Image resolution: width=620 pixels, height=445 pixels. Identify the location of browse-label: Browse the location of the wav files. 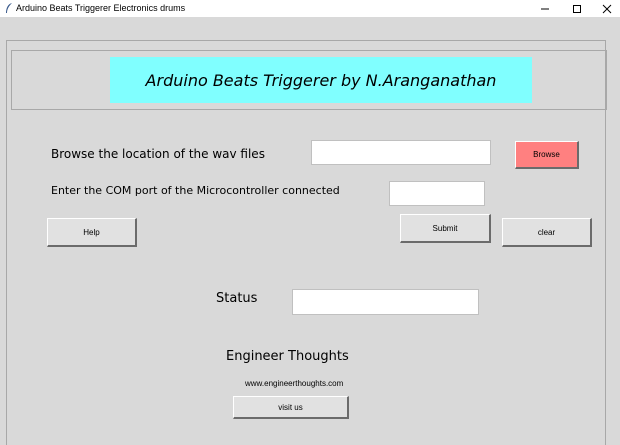
(158, 154).